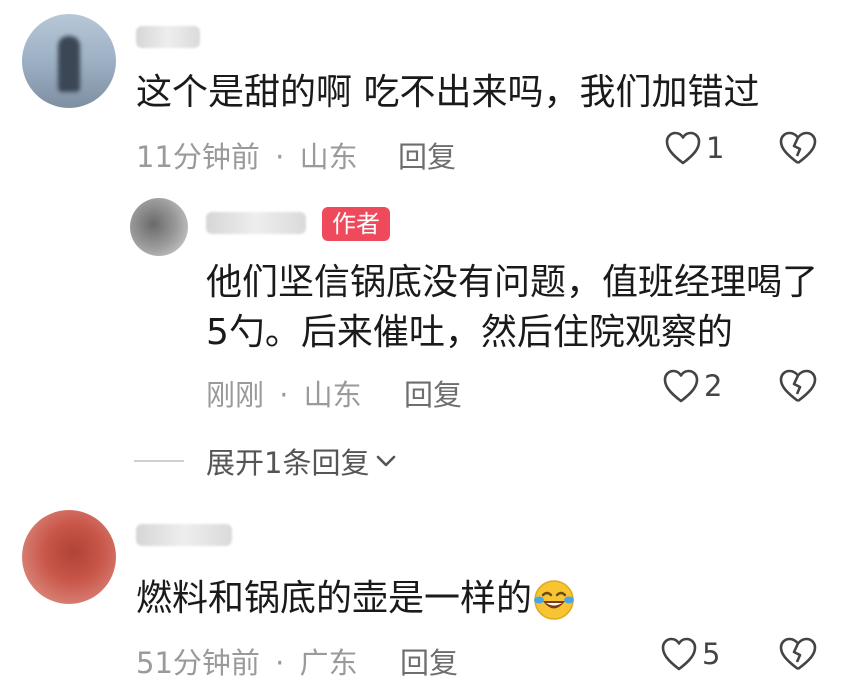 The width and height of the screenshot is (852, 682). I want to click on comment-meta: 11分钟前 · 山东, so click(247, 155).